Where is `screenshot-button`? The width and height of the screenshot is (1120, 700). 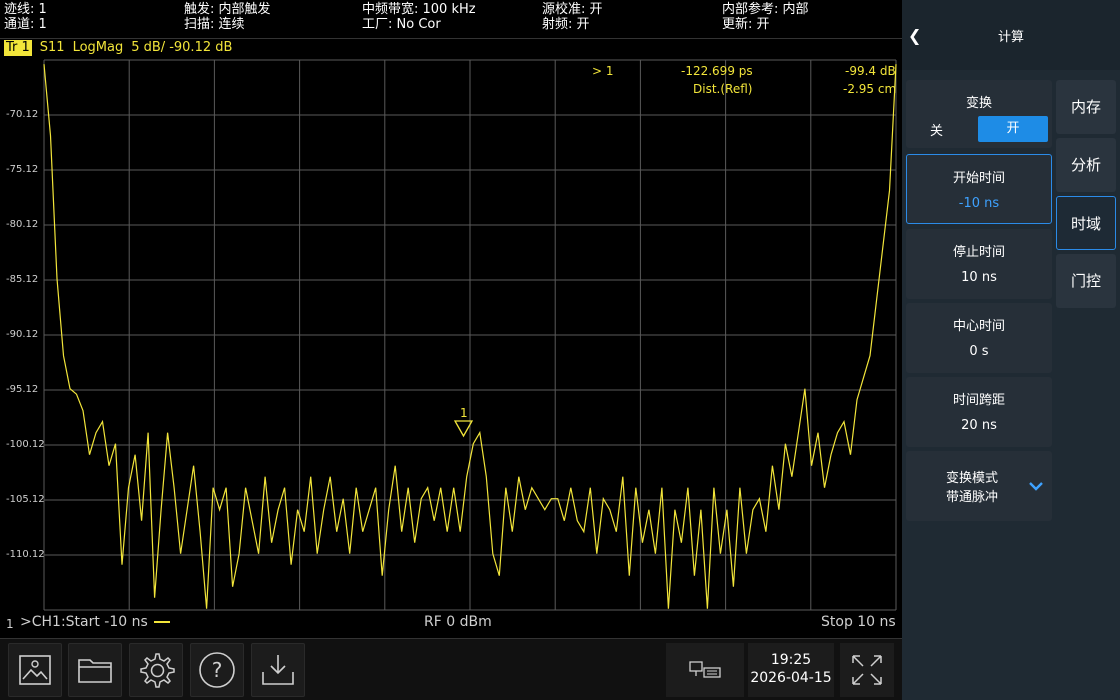
screenshot-button is located at coordinates (35, 670).